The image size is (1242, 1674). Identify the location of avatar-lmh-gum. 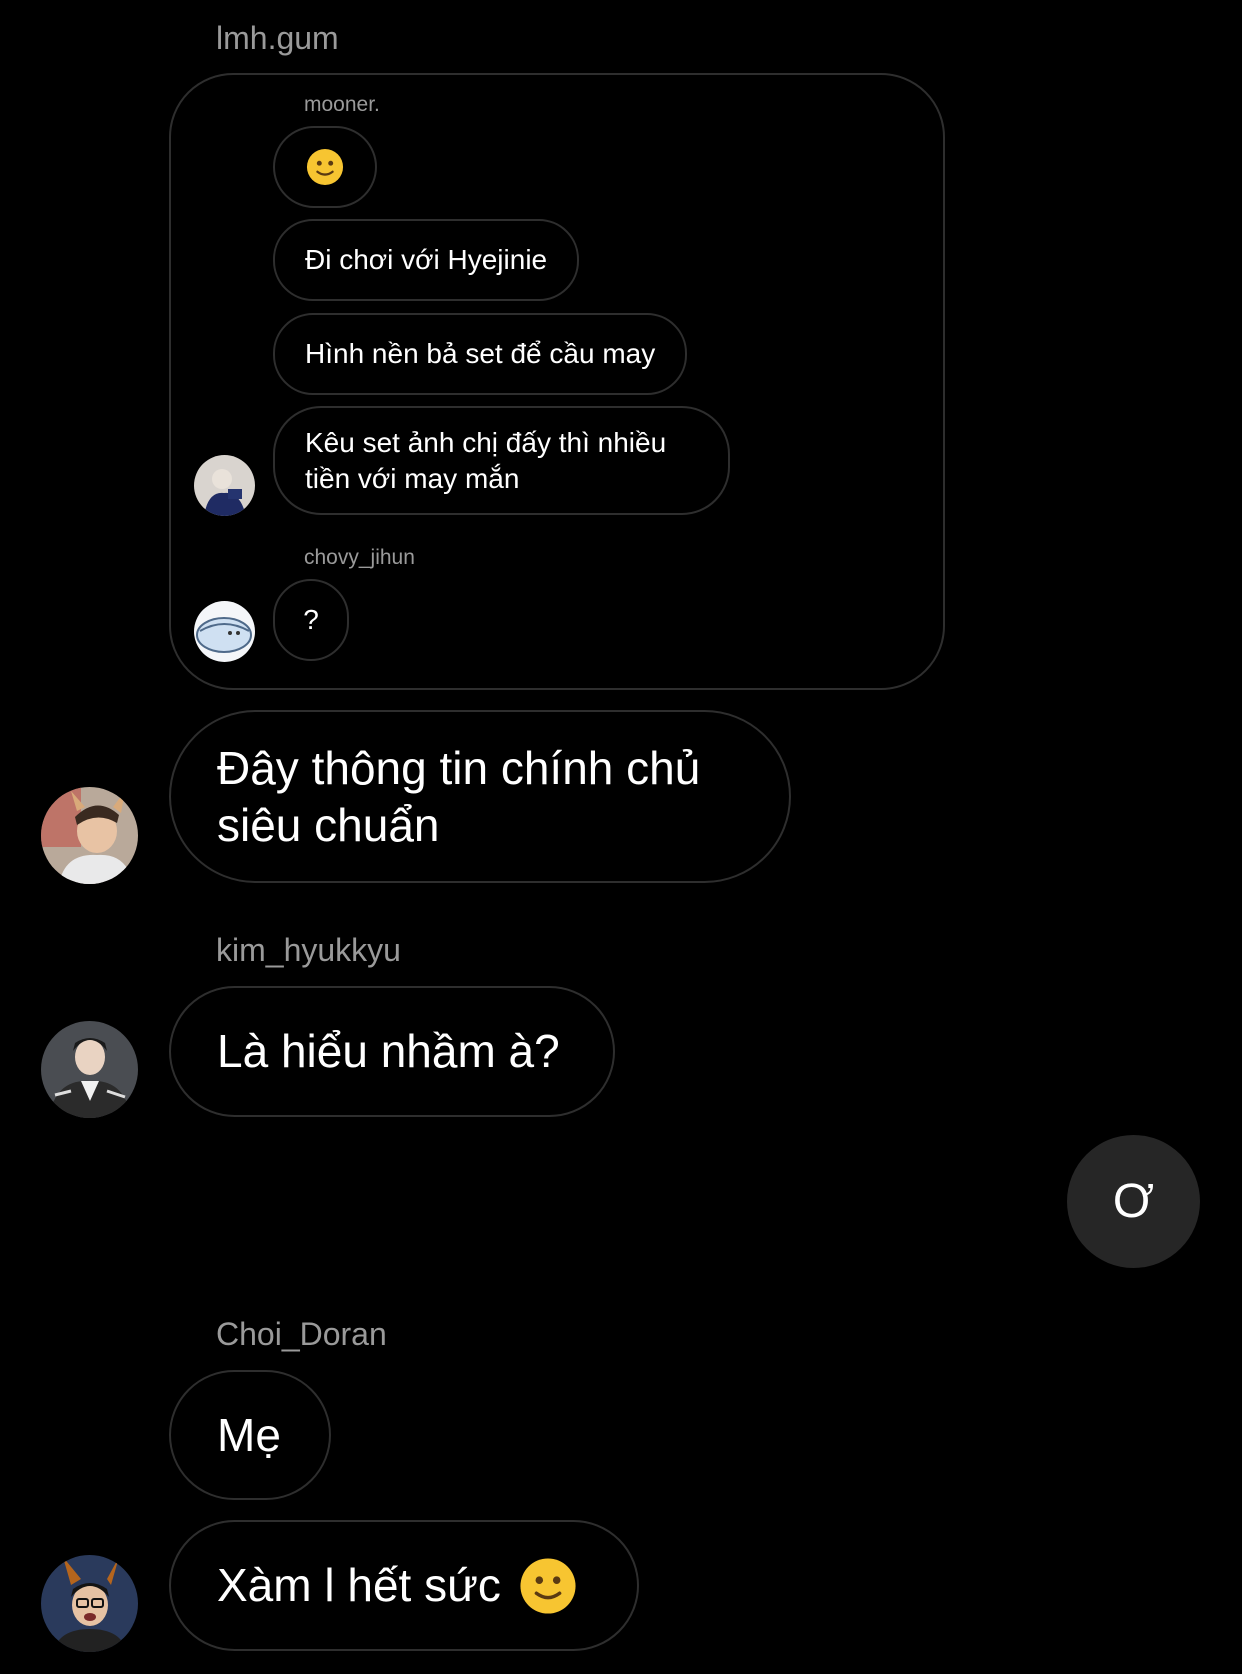
(89, 835).